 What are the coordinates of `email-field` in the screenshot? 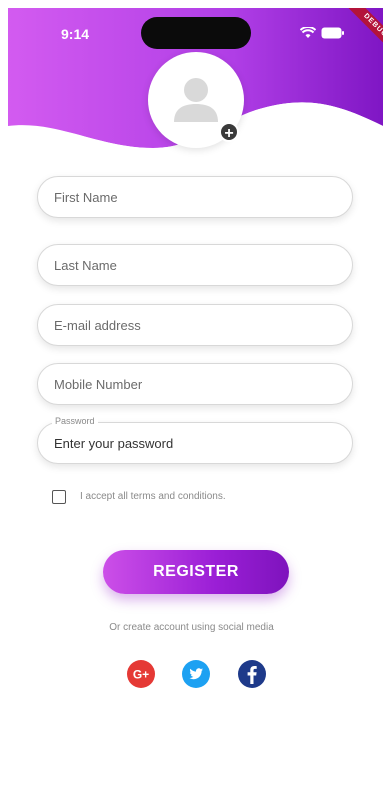 It's located at (195, 325).